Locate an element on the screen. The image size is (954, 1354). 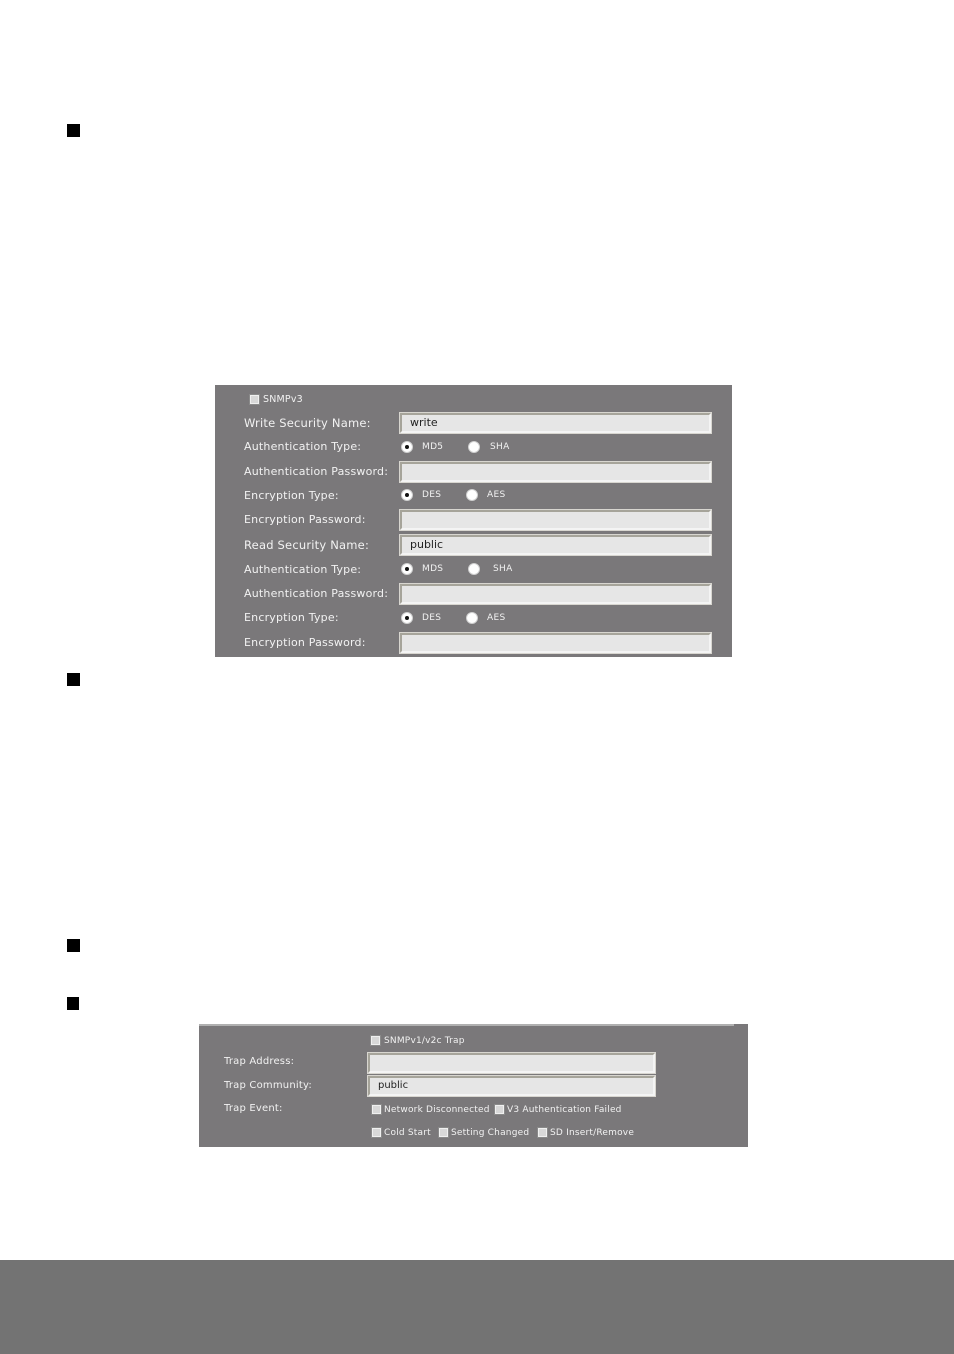
read-auth-type-label: Authentication Type: is located at coordinates (303, 569).